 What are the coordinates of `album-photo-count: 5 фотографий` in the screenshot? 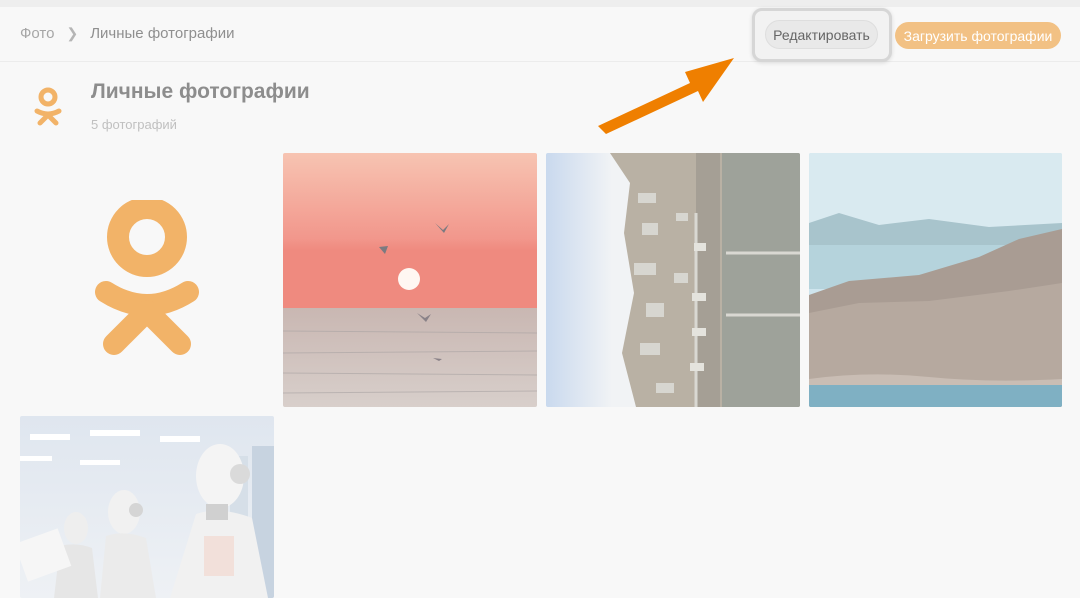 It's located at (134, 124).